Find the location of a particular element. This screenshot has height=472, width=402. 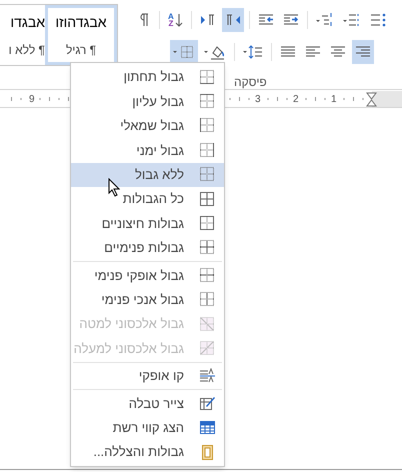

menu-item: גבול ימני is located at coordinates (147, 150).